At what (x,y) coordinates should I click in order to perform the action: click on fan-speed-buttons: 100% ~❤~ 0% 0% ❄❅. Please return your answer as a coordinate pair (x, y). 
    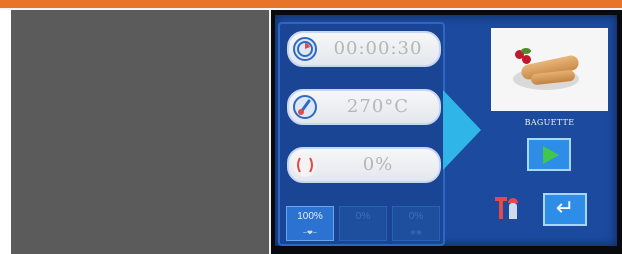
    Looking at the image, I should click on (363, 223).